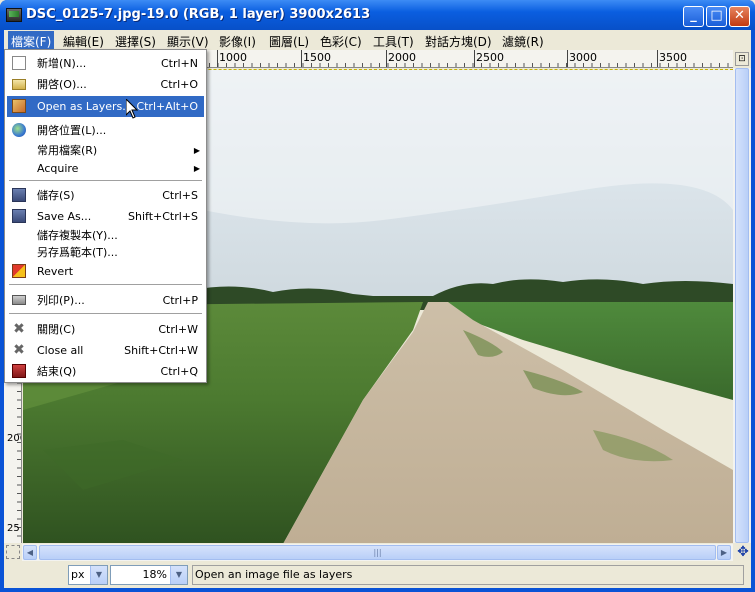 The image size is (755, 592). Describe the element at coordinates (673, 57) in the screenshot. I see `ruler-label: 3500` at that location.